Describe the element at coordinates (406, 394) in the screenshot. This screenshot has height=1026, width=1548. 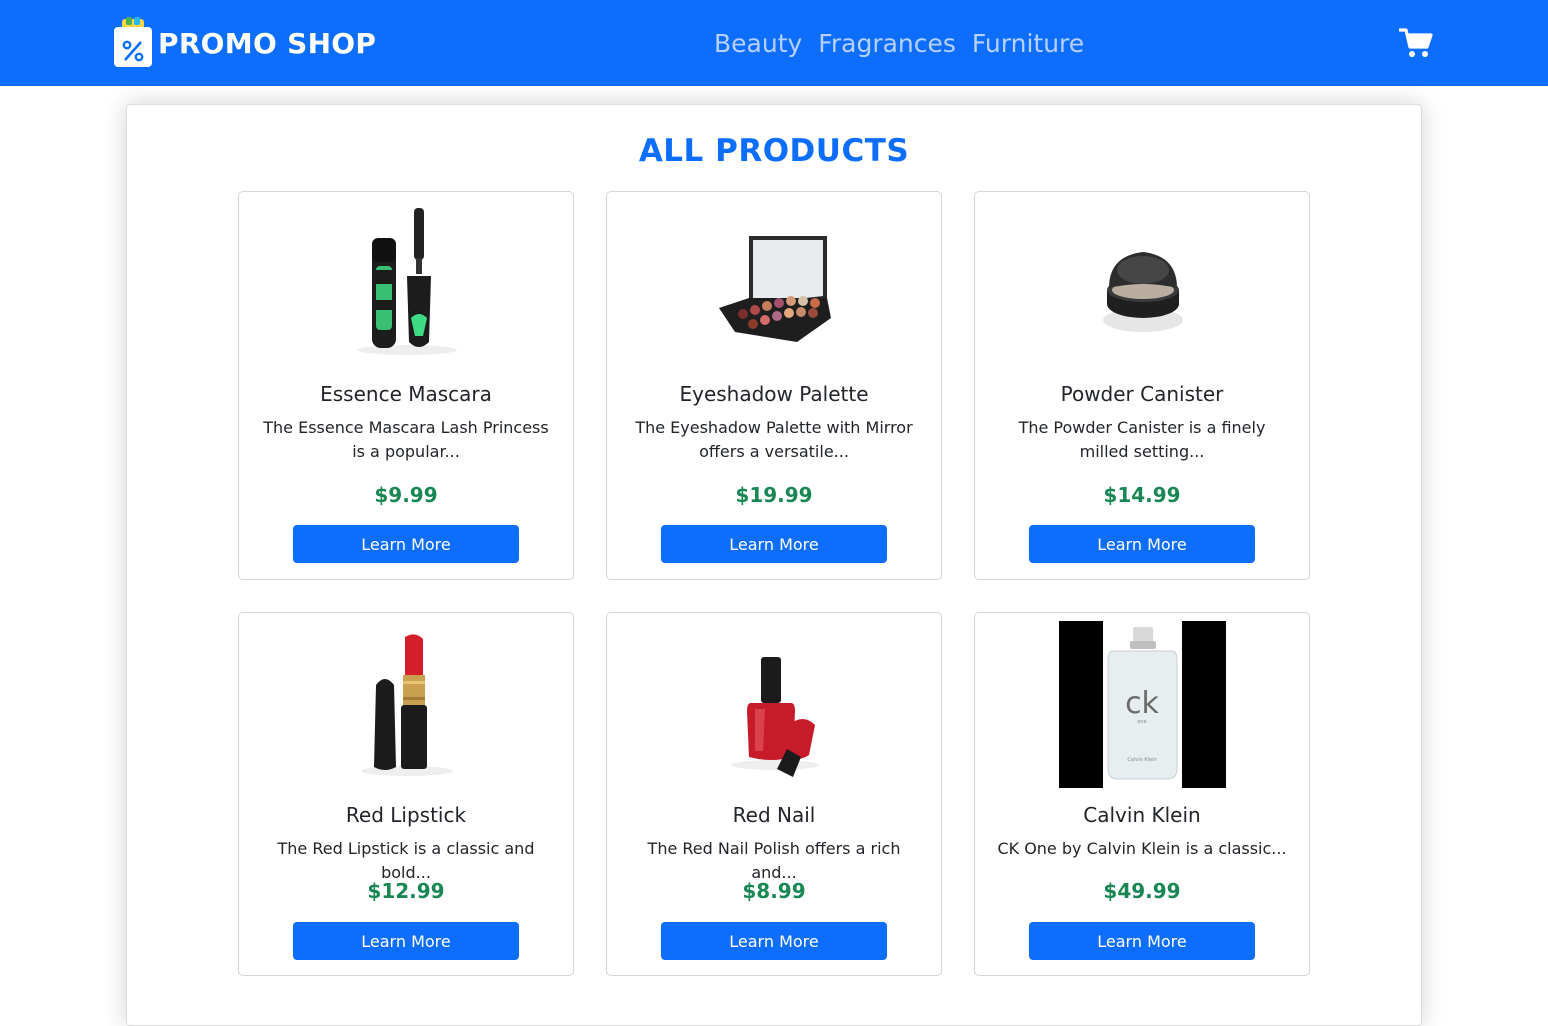
I see `product-name: Essence Mascara` at that location.